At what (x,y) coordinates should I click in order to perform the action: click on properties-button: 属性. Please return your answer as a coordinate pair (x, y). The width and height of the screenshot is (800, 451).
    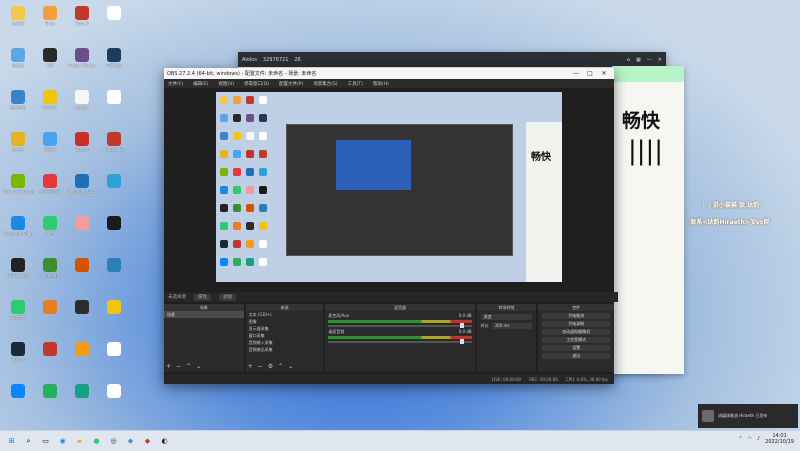
    Looking at the image, I should click on (202, 297).